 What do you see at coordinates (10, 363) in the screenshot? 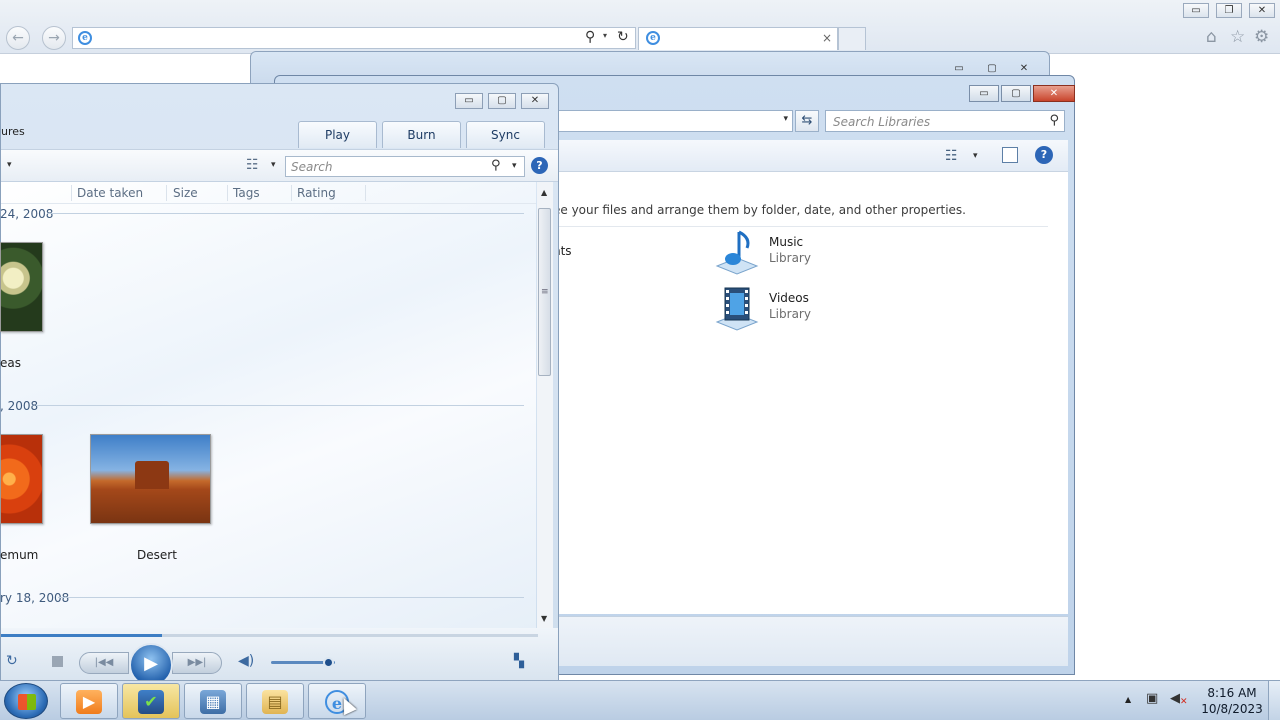
I see `picture-label: eas` at bounding box center [10, 363].